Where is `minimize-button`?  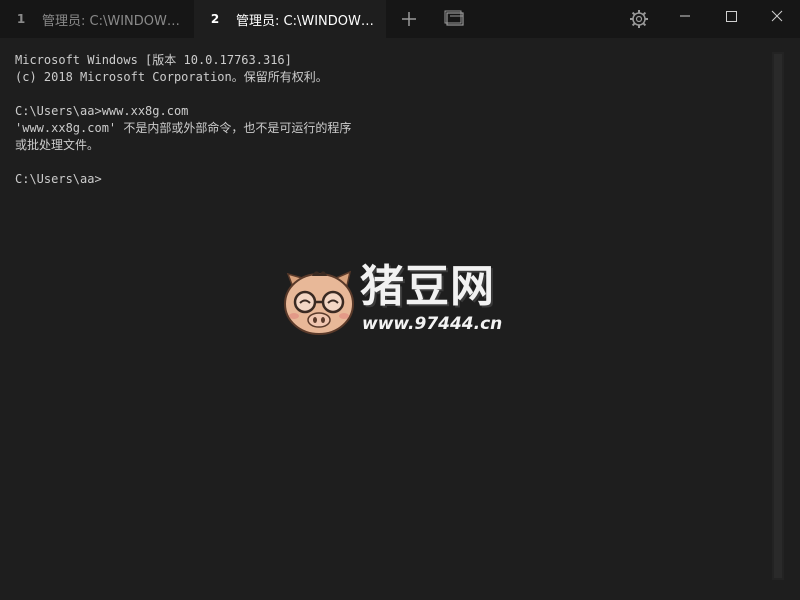
minimize-button is located at coordinates (685, 17).